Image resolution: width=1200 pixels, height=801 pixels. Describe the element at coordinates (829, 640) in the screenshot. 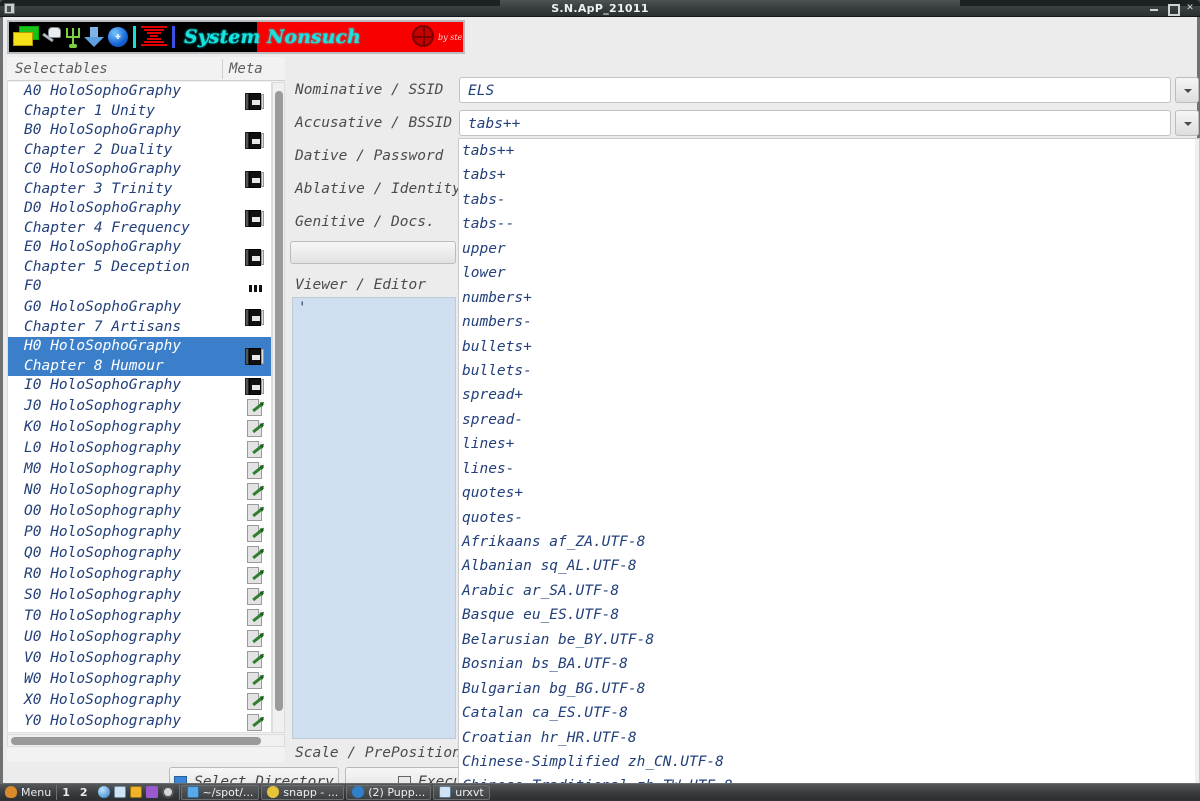

I see `dropdown-option: Belarusian be_BY.UTF-8` at that location.